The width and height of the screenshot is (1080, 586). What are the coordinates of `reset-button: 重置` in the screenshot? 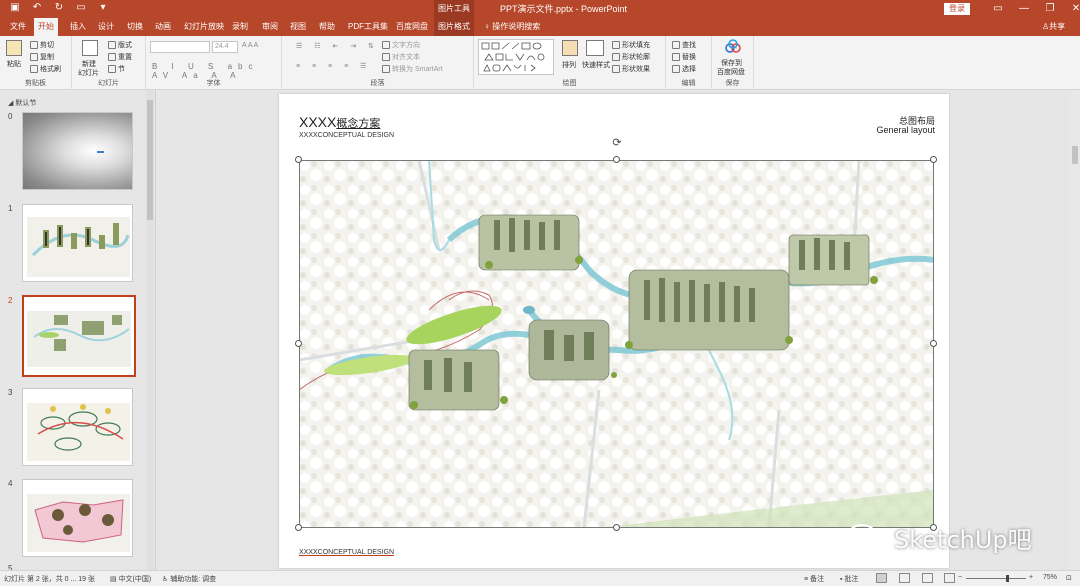 It's located at (120, 57).